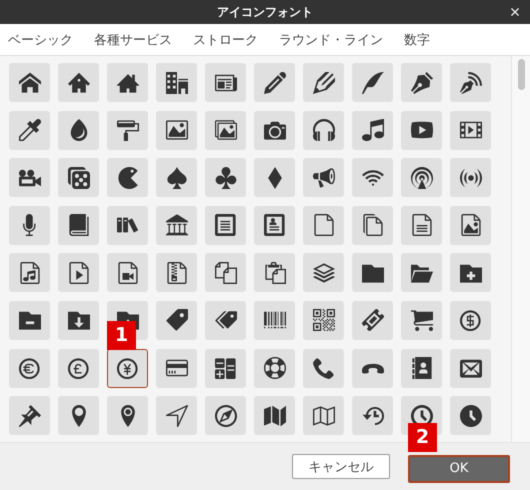 The image size is (530, 490). What do you see at coordinates (127, 130) in the screenshot?
I see `paint-roller-icon` at bounding box center [127, 130].